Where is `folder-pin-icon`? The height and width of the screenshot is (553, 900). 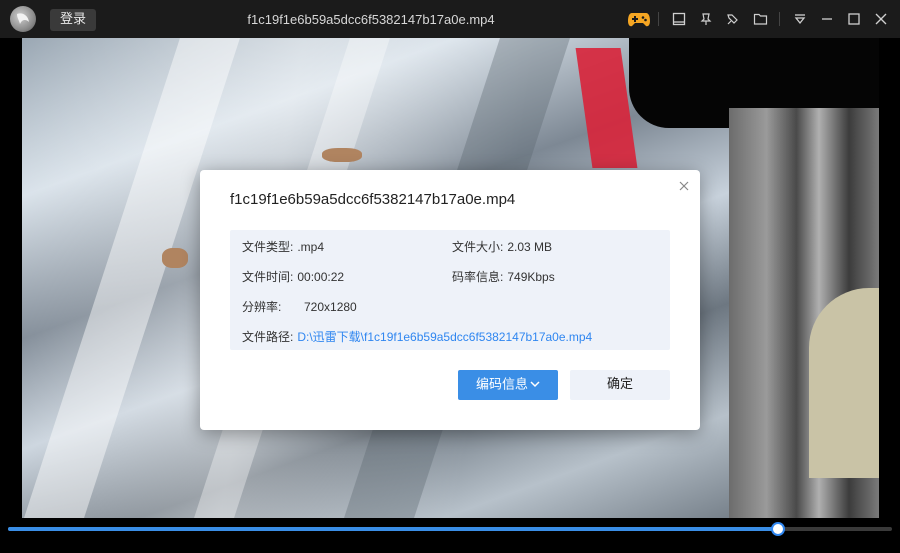 folder-pin-icon is located at coordinates (733, 19).